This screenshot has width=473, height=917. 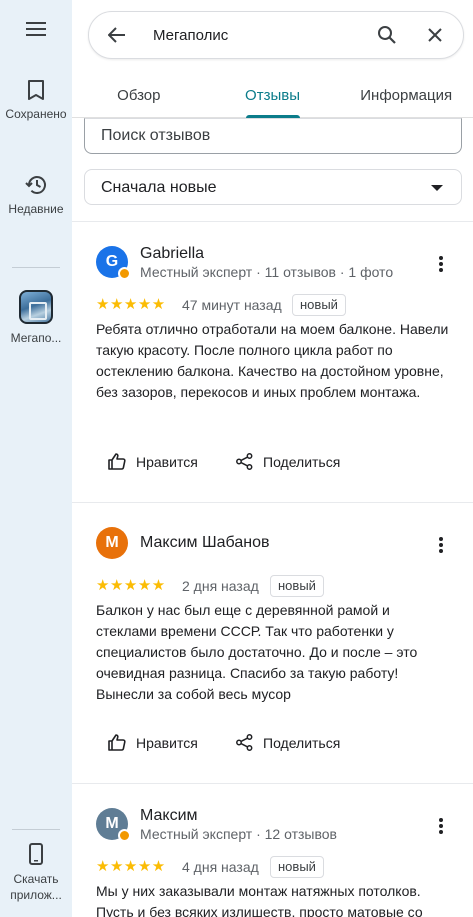 What do you see at coordinates (220, 586) in the screenshot?
I see `review-date: 2 дня назад` at bounding box center [220, 586].